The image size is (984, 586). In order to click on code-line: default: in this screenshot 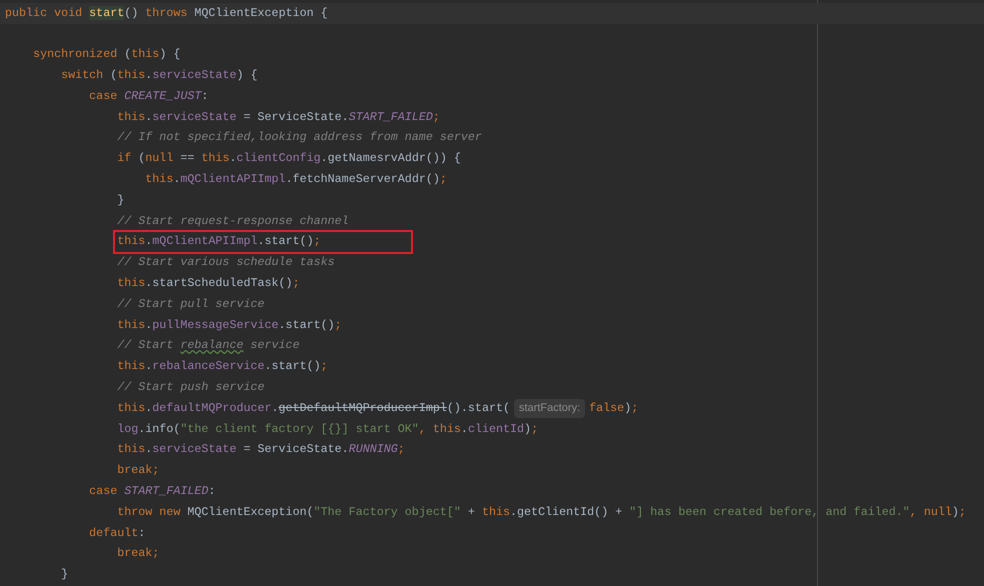, I will do `click(117, 533)`.